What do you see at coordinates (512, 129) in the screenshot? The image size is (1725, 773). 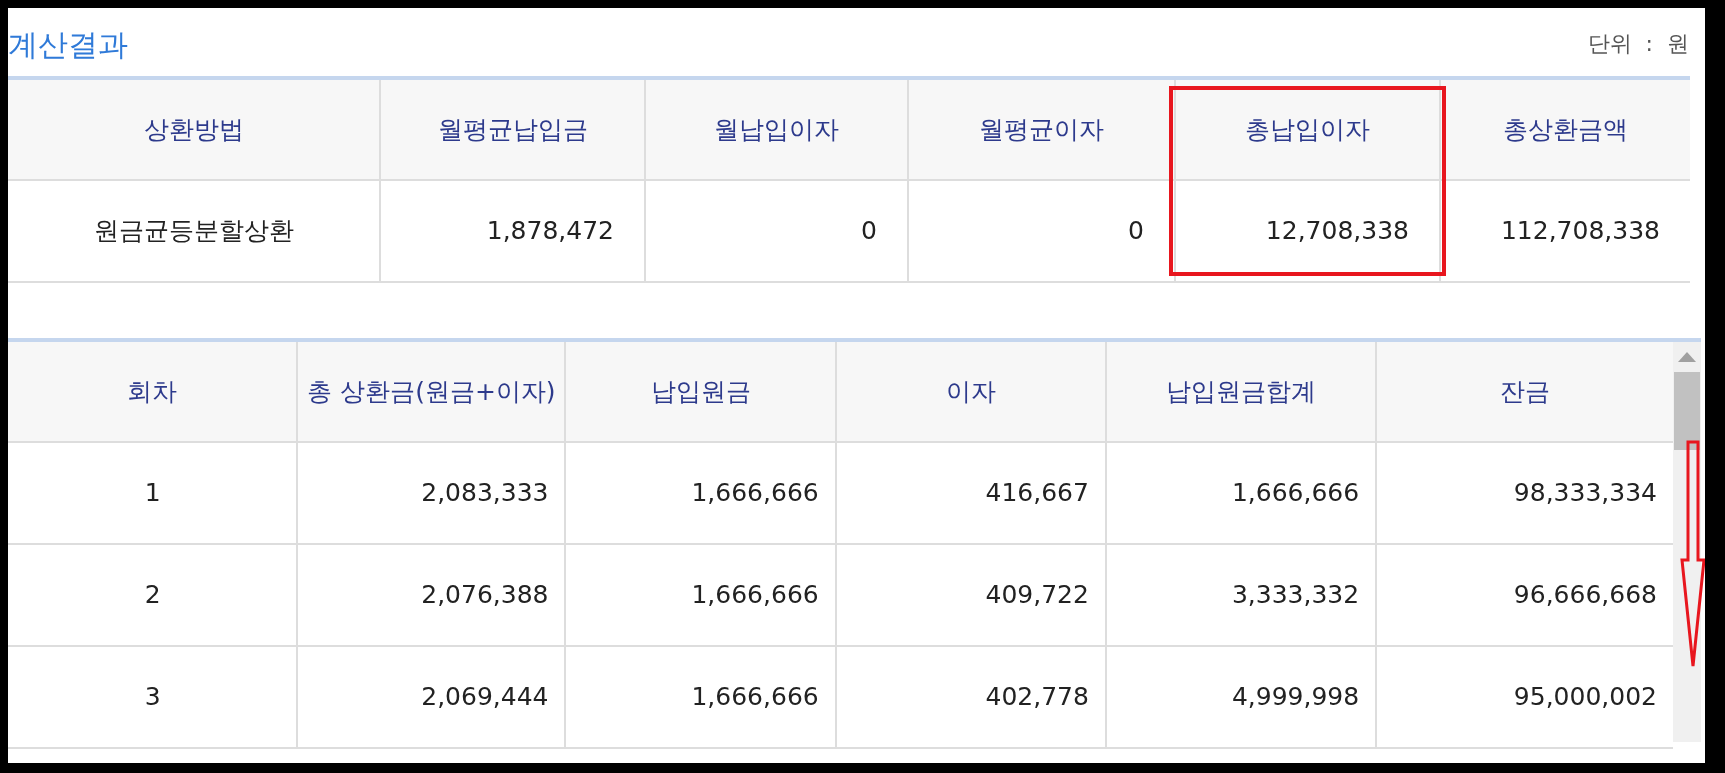 I see `column-header: 월평균납입금` at bounding box center [512, 129].